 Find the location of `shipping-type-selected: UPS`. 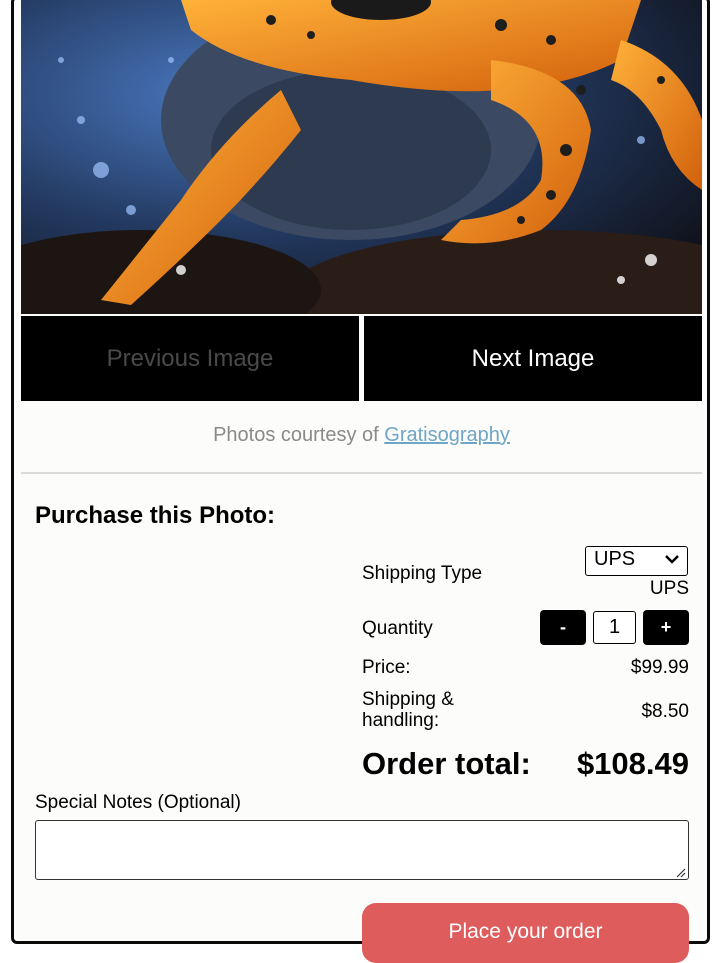

shipping-type-selected: UPS is located at coordinates (615, 559).